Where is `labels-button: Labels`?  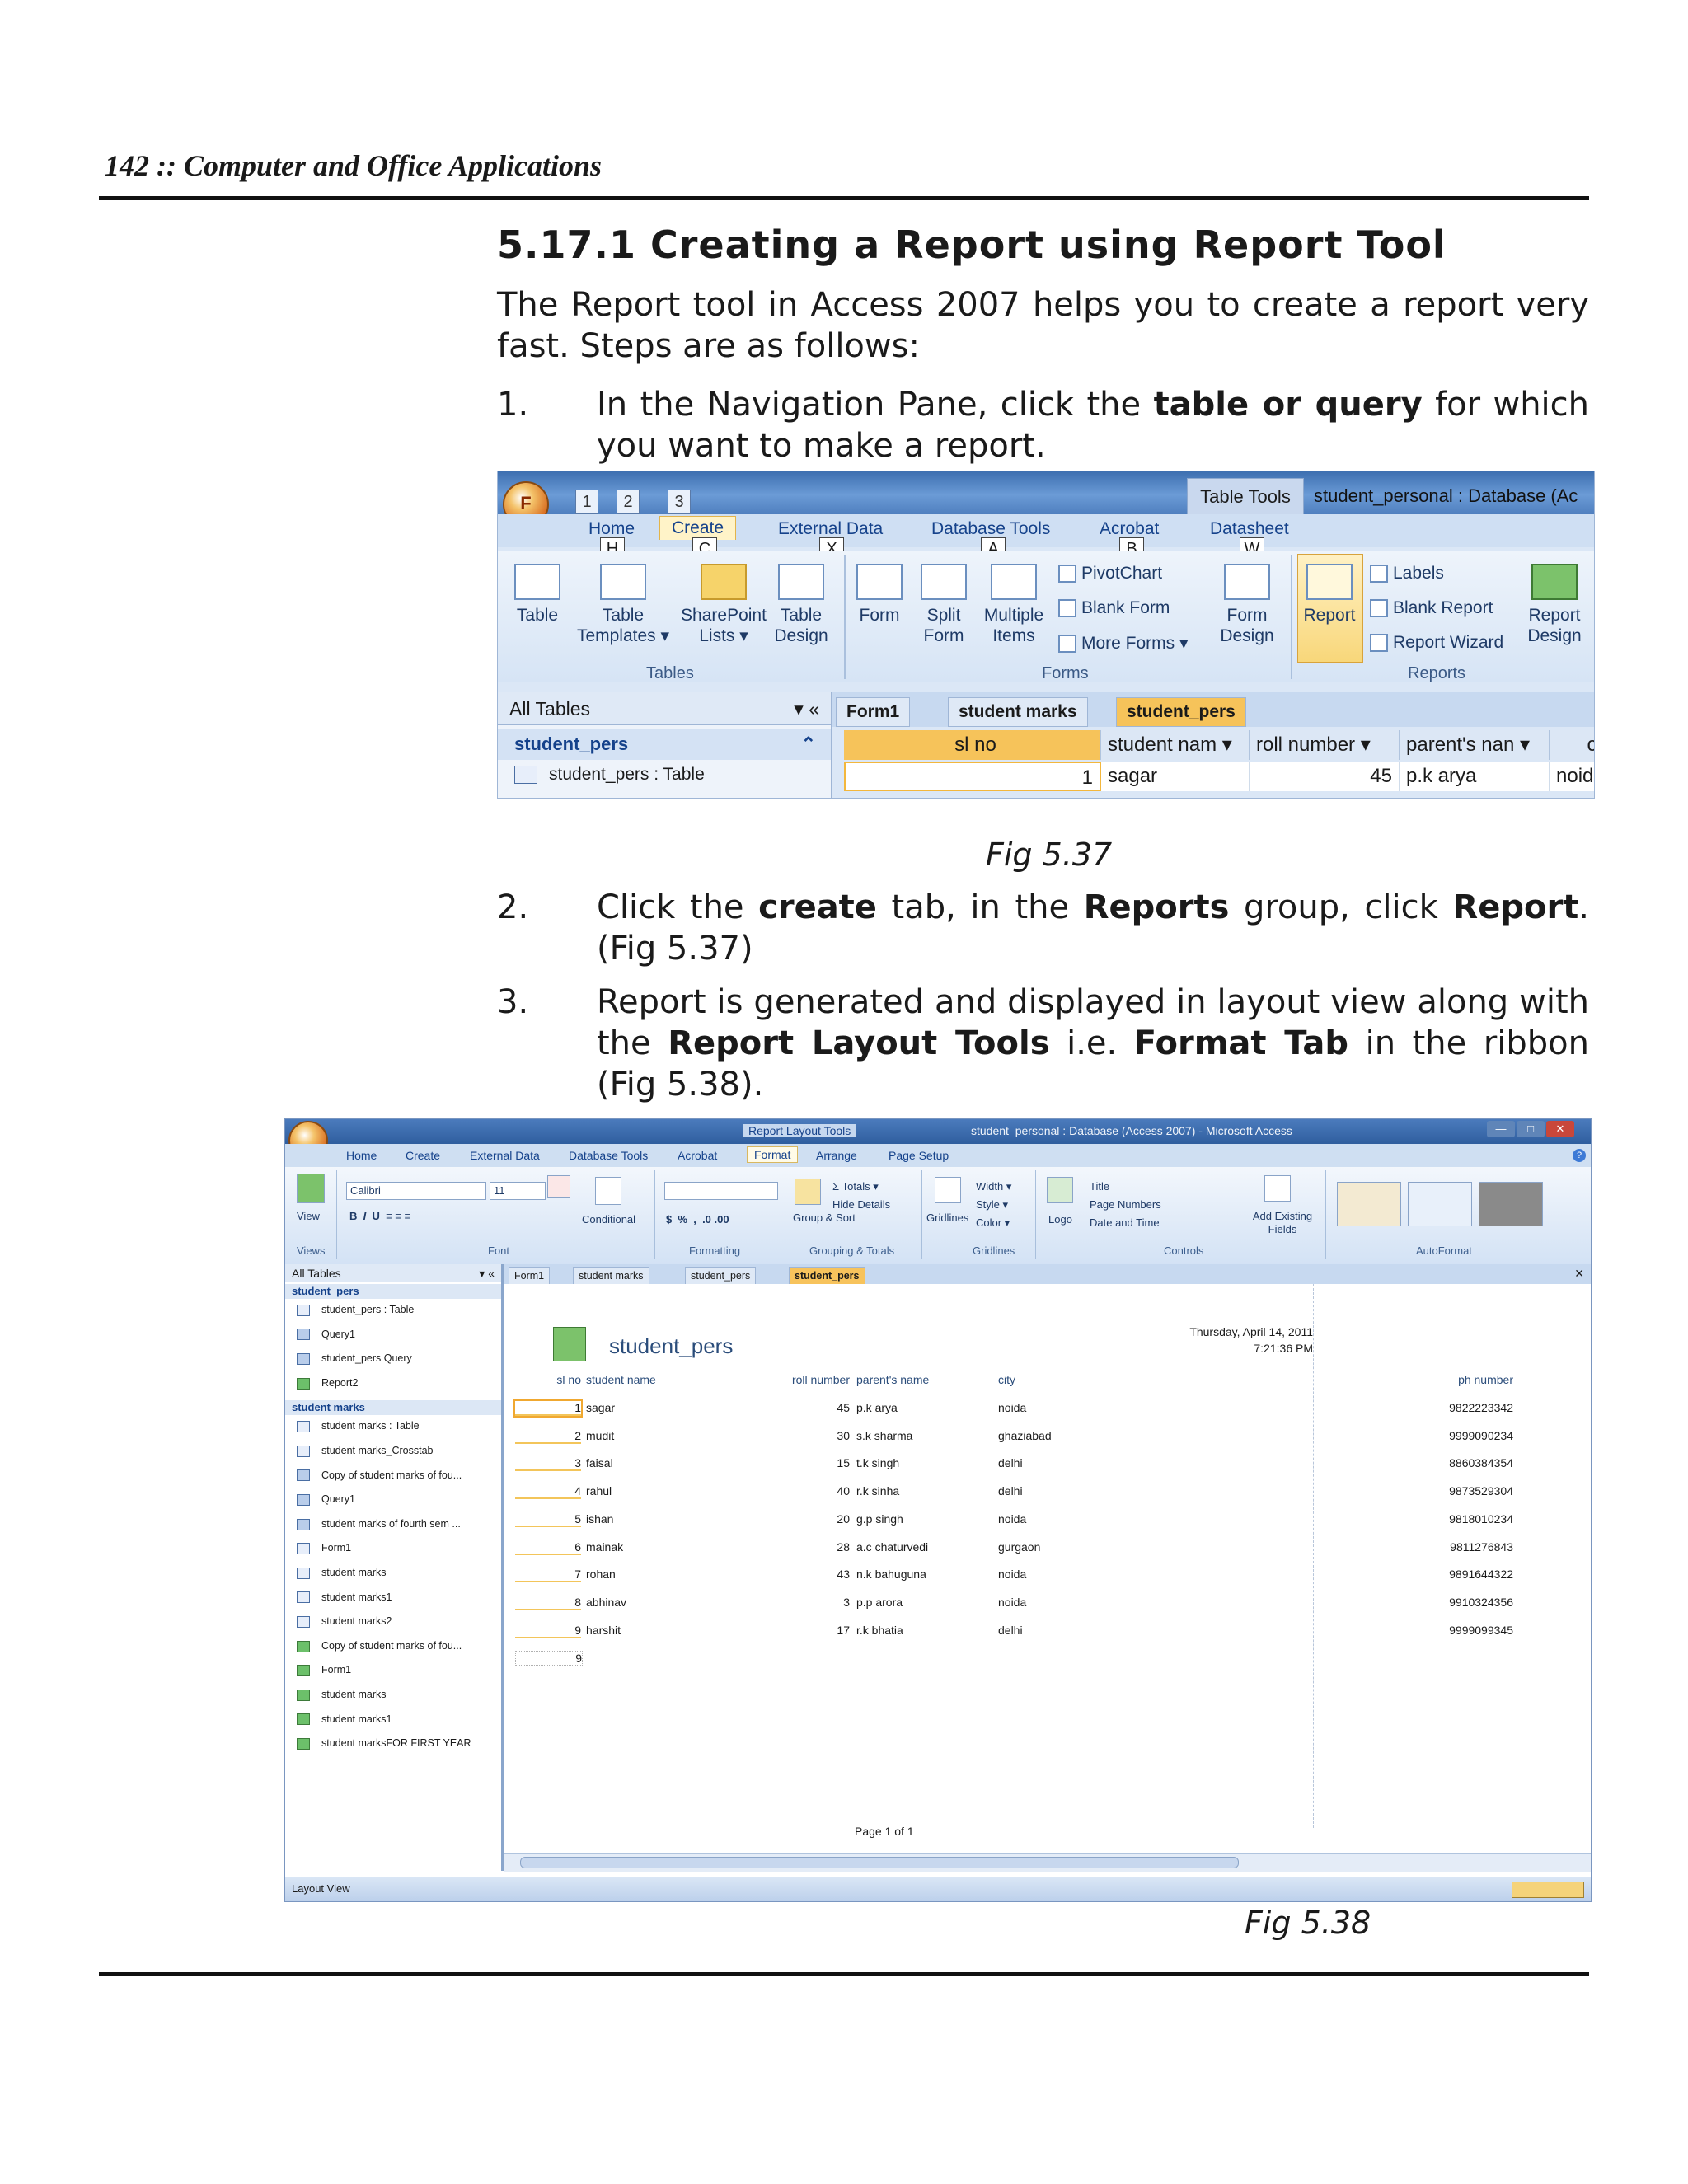
labels-button: Labels is located at coordinates (1407, 573).